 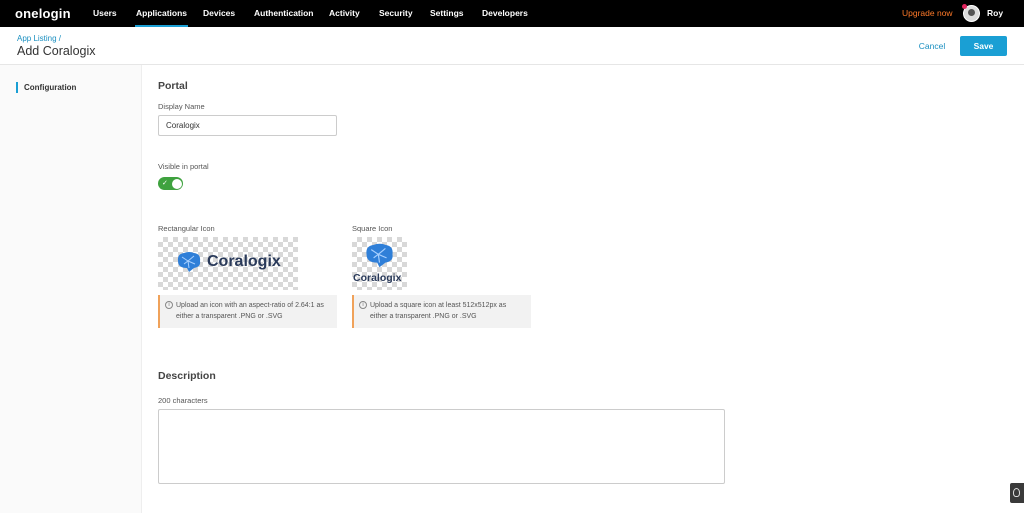 I want to click on visible-in-portal-label: Visible in portal, so click(x=183, y=166).